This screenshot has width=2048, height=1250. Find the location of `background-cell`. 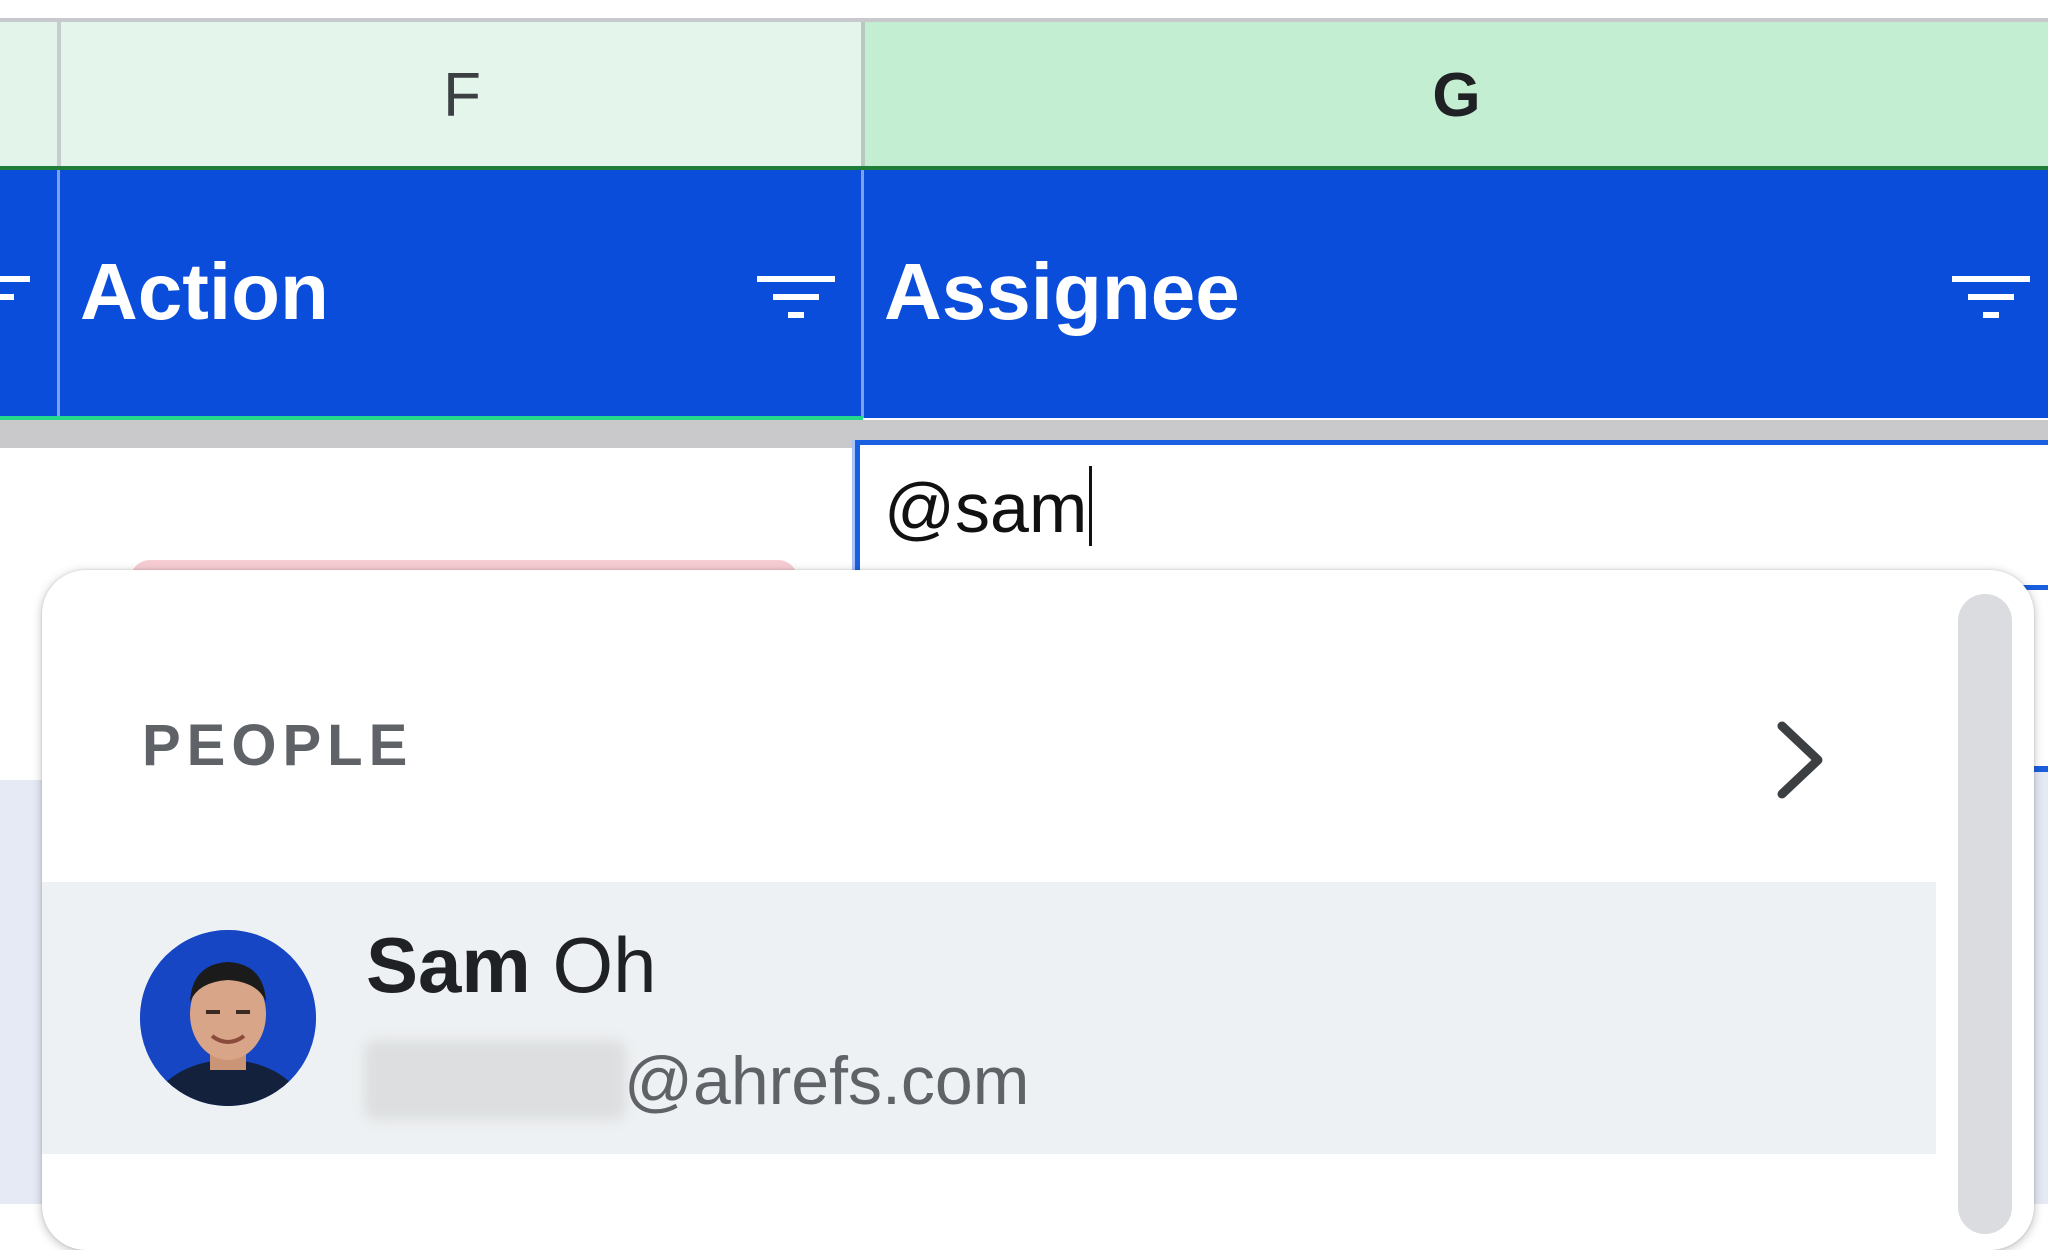

background-cell is located at coordinates (22, 992).